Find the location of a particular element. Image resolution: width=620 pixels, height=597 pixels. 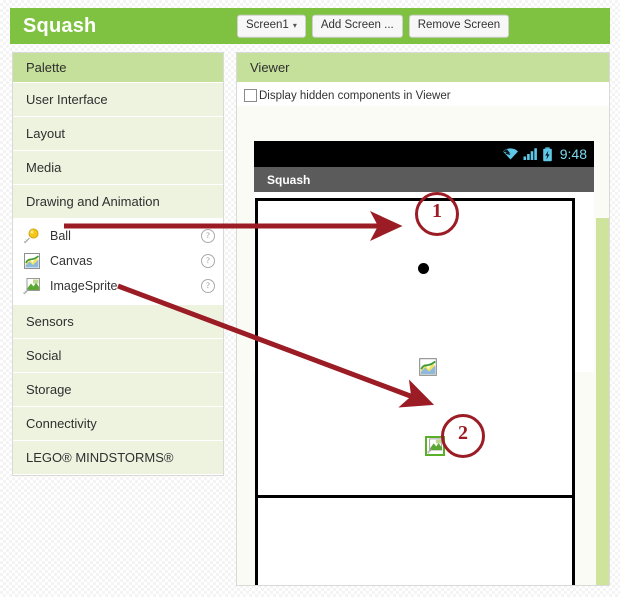

palette-component-list: Ball ? Canvas ? ImageSprite ? is located at coordinates (118, 262).